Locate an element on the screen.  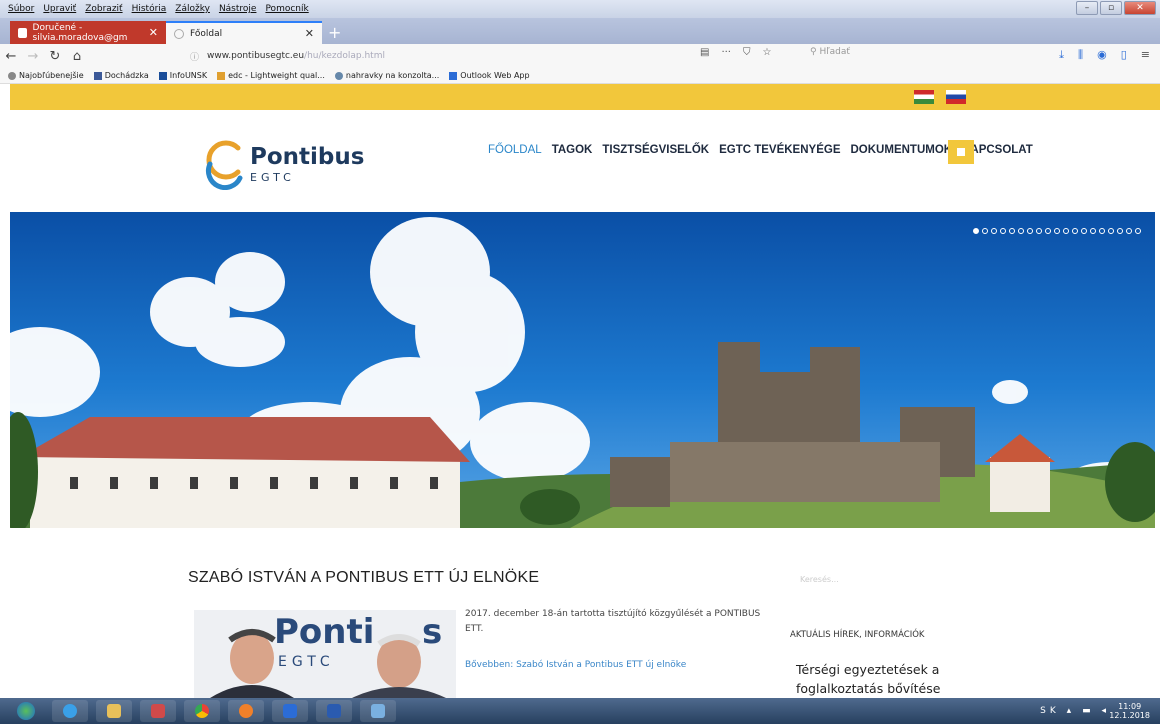
system-tray: SK ▴ ▬ ◂ is located at coordinates (1075, 711).